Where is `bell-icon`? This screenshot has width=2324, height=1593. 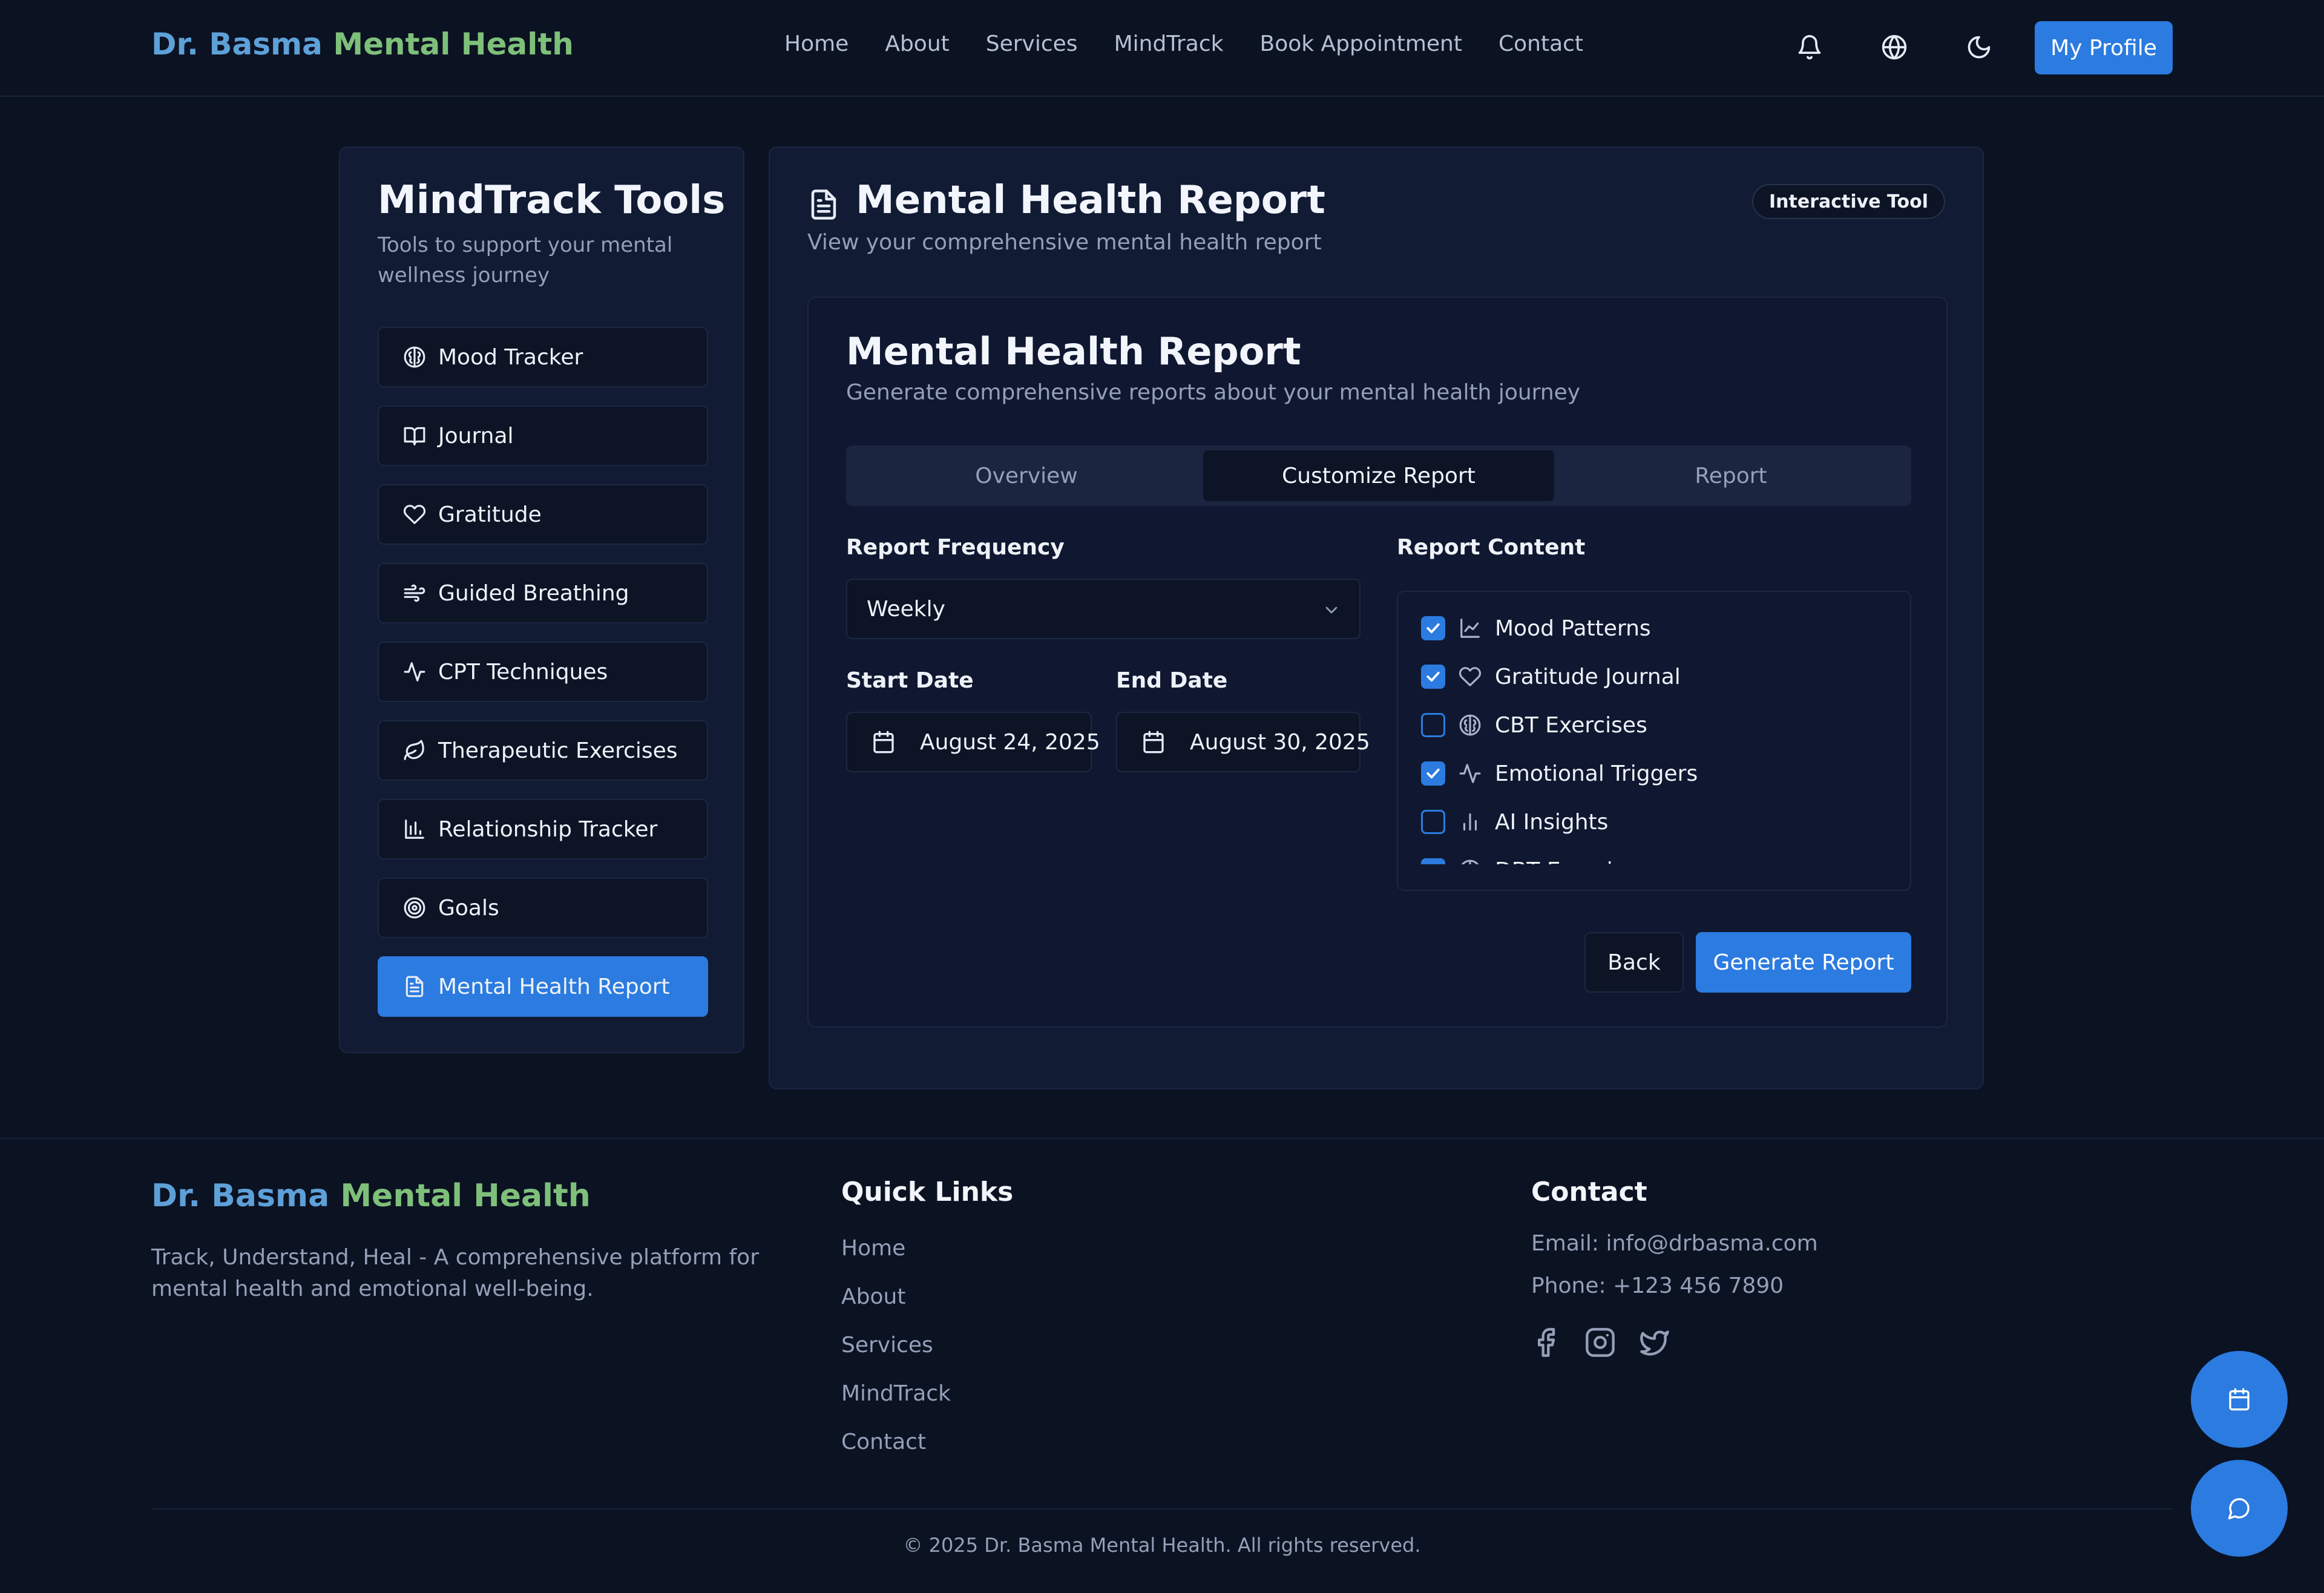 bell-icon is located at coordinates (1809, 47).